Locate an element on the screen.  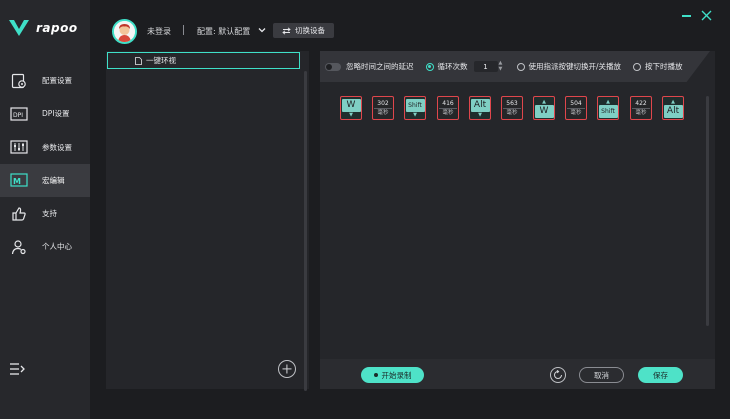
top-bar: 未登录 配置: 默认配置 切换设备 is located at coordinates (410, 25).